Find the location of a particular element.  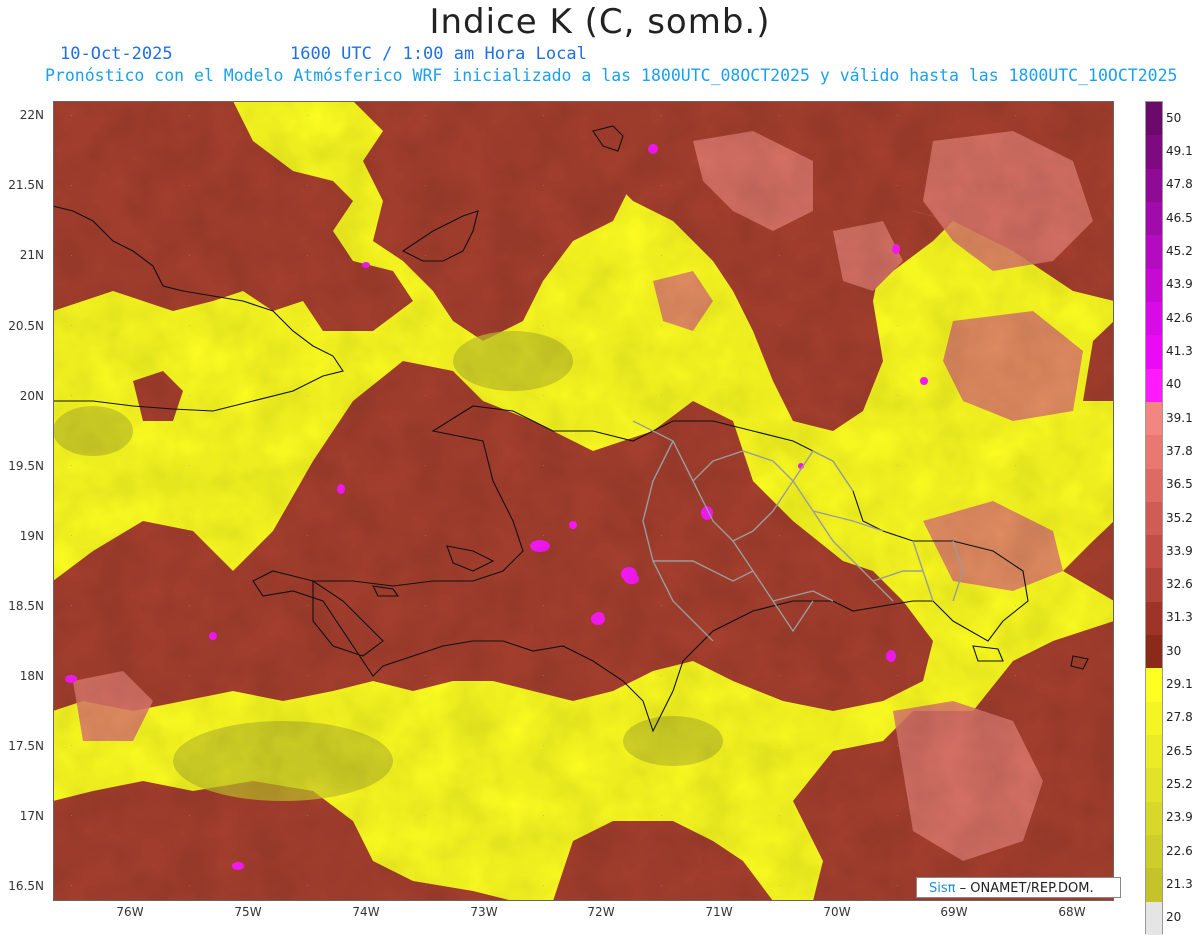

colorbar-level-label: 33.9 is located at coordinates (1179, 550).